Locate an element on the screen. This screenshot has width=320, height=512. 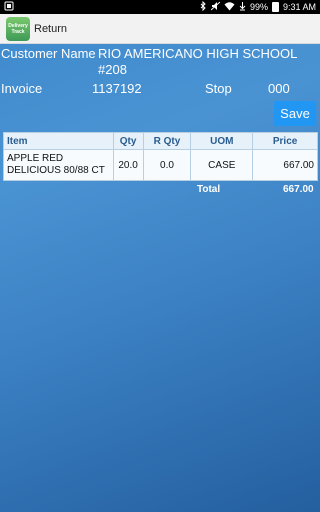
page-title: Return is located at coordinates (51, 28).